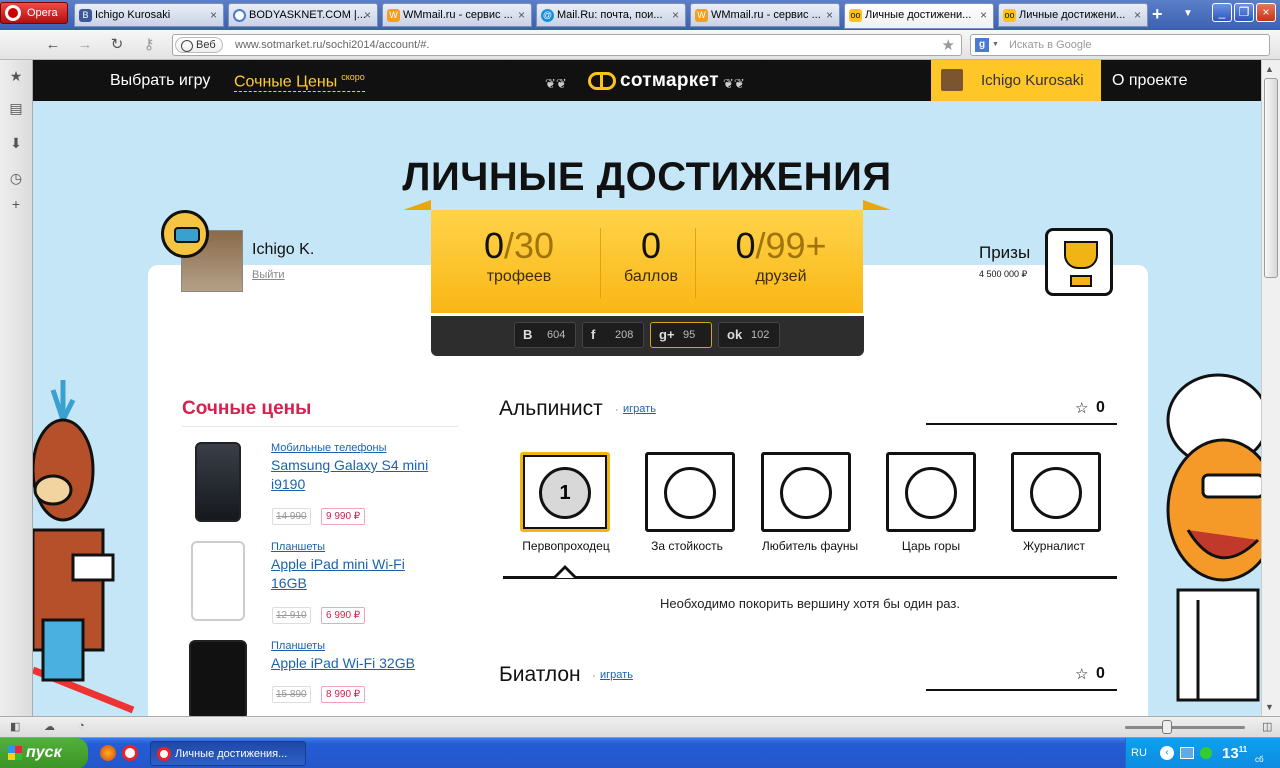  What do you see at coordinates (130, 753) in the screenshot?
I see `opera-quicklaunch-icon` at bounding box center [130, 753].